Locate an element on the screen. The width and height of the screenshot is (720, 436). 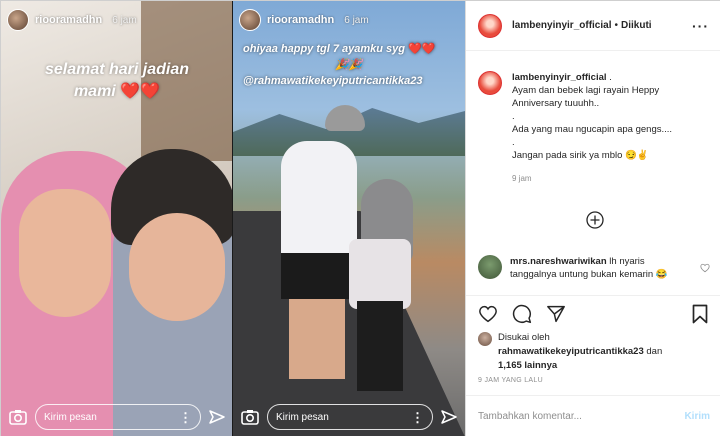
photo-man-hat is located at coordinates (345, 118).